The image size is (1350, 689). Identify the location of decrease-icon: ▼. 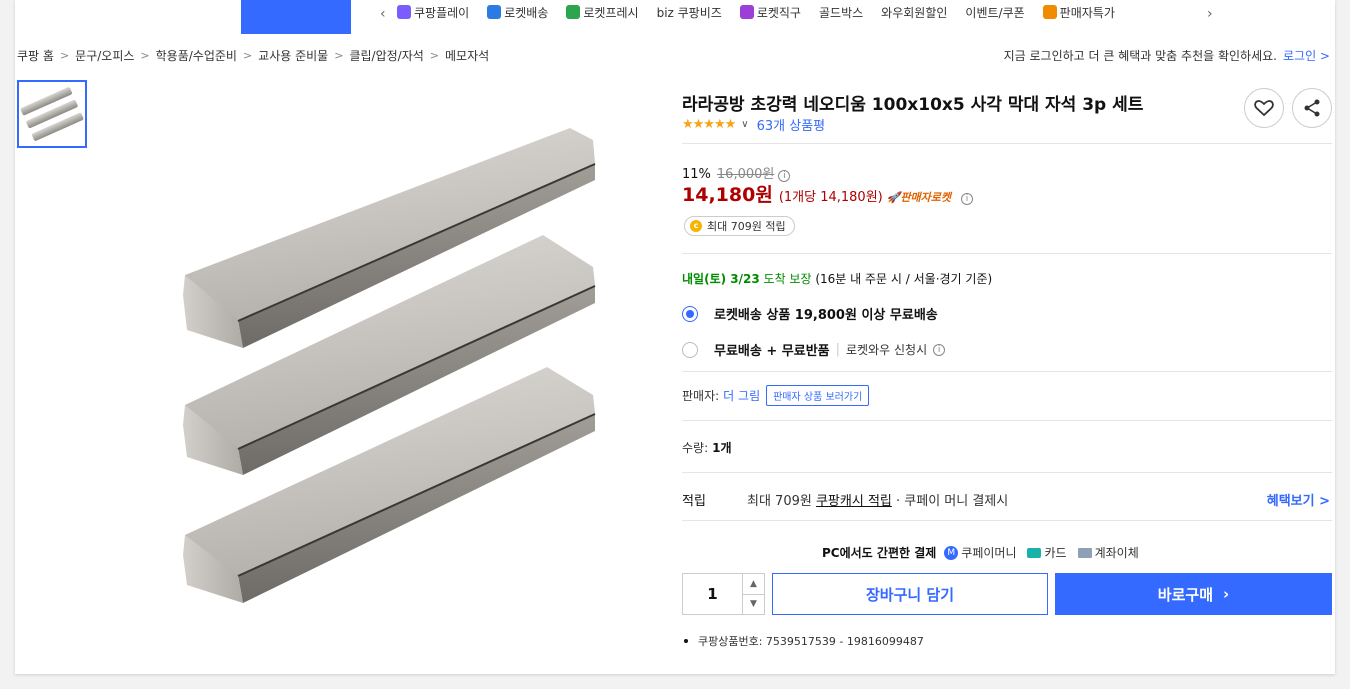
(753, 604).